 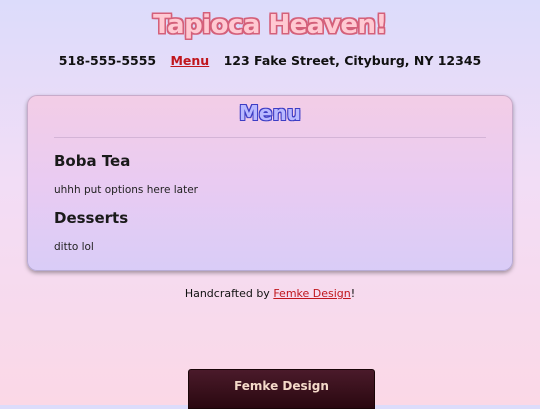 I want to click on femke-design-badge: Femke Design, so click(x=281, y=389).